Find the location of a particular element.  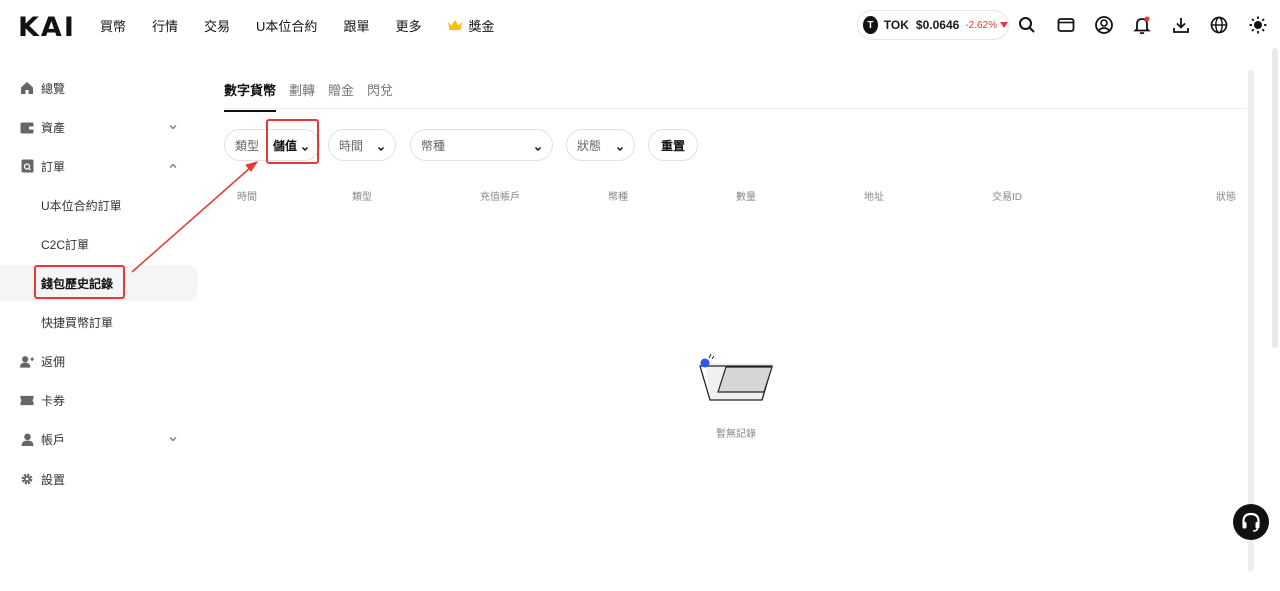

column-header-status: 狀態 is located at coordinates (1226, 197).